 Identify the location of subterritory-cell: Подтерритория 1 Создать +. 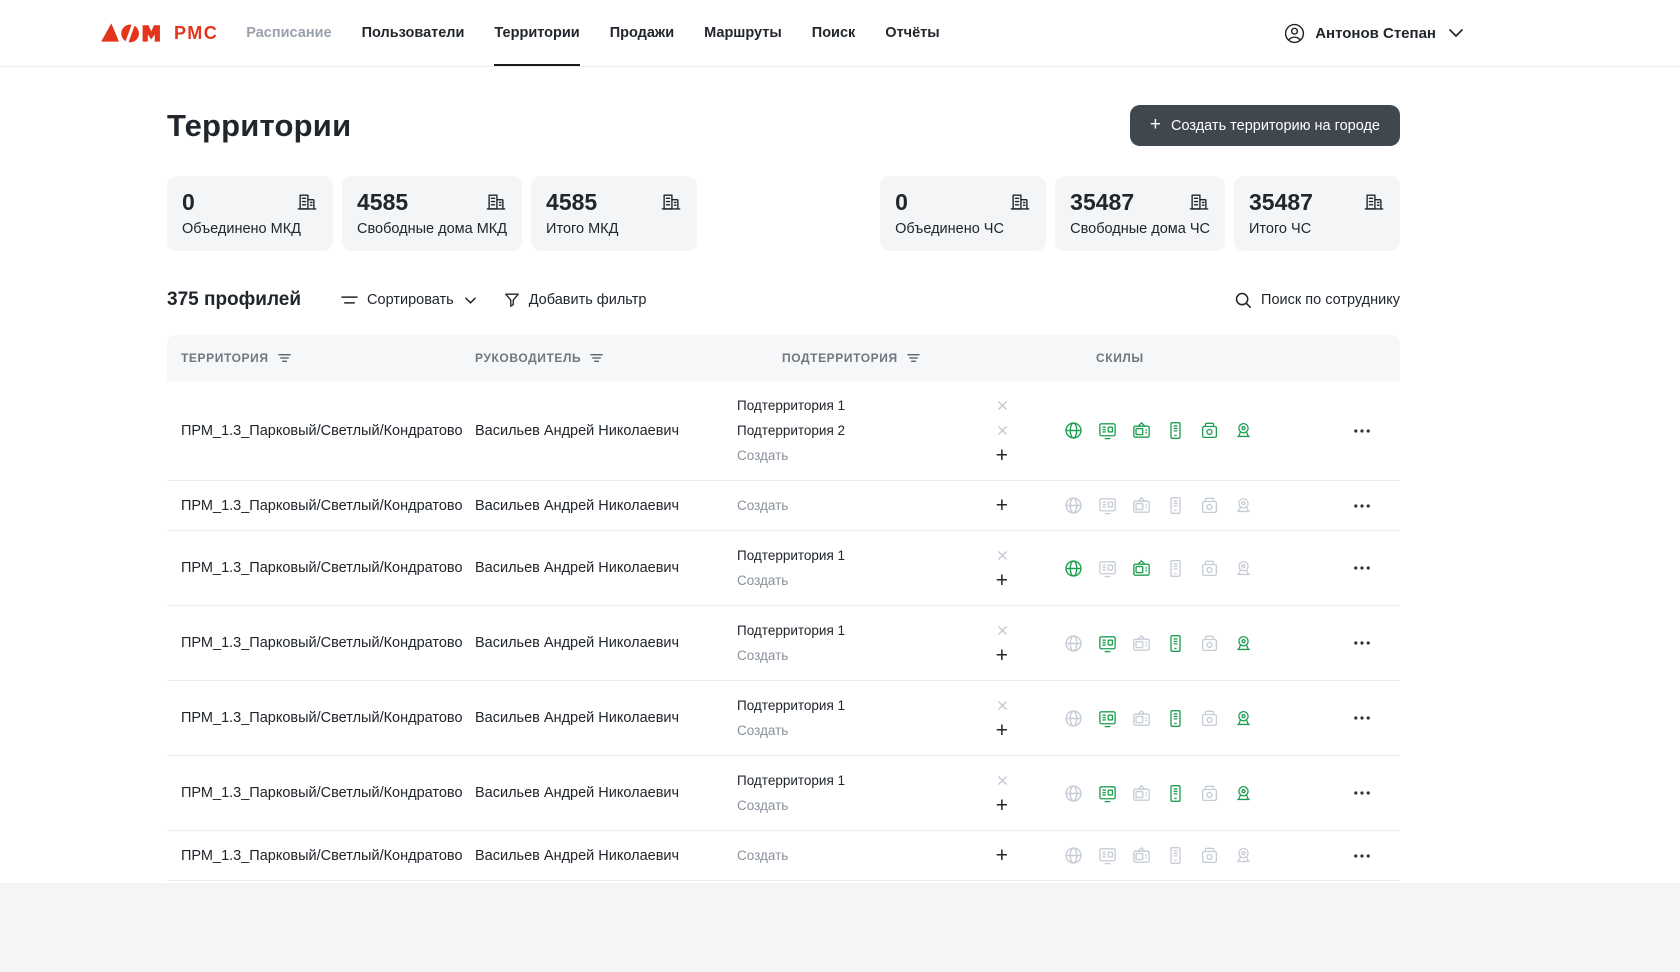
(885, 793).